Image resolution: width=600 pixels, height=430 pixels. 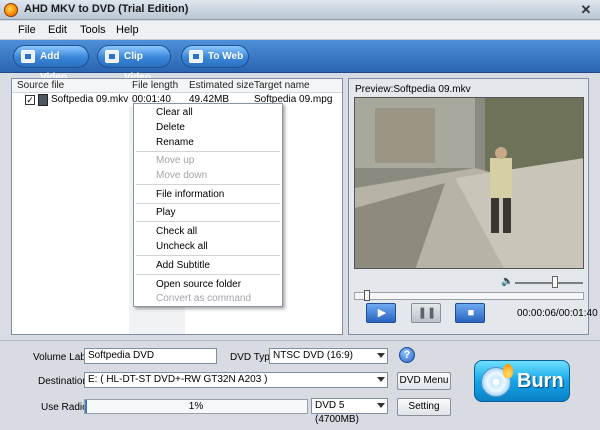 What do you see at coordinates (424, 381) in the screenshot?
I see `dvd-menu-button: DVD Menu` at bounding box center [424, 381].